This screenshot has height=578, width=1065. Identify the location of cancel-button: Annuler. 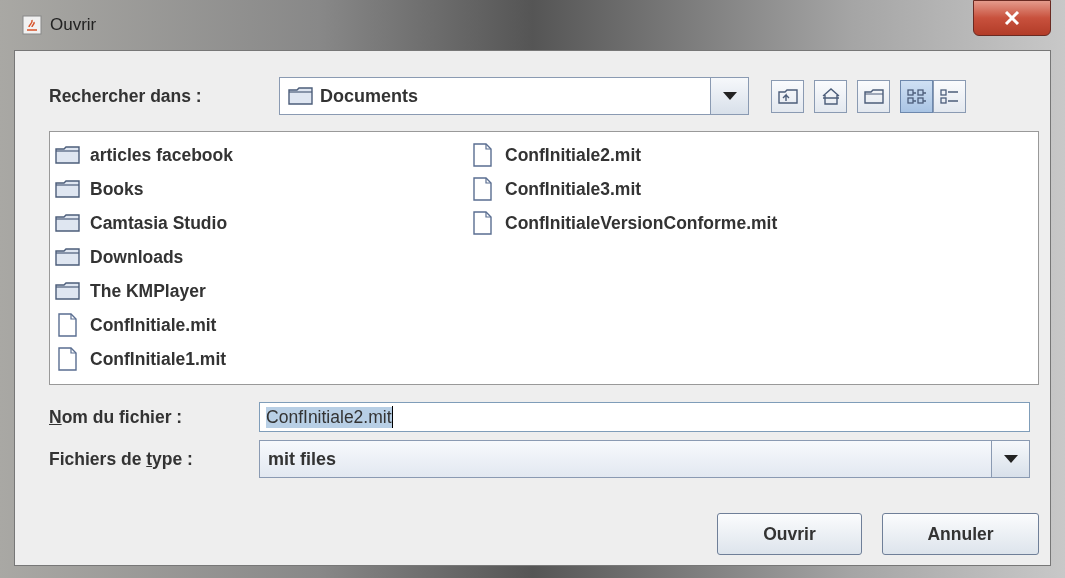
(960, 534).